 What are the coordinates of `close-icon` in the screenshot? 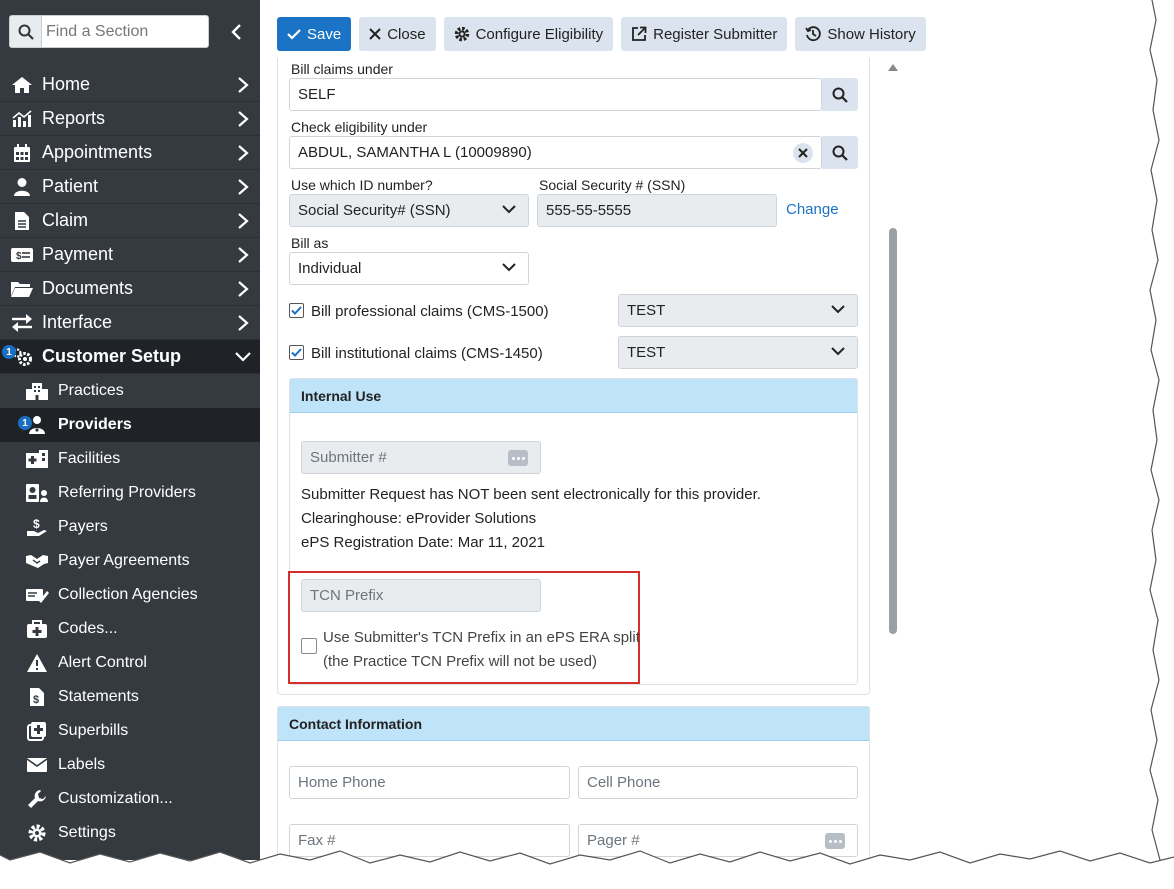 It's located at (375, 34).